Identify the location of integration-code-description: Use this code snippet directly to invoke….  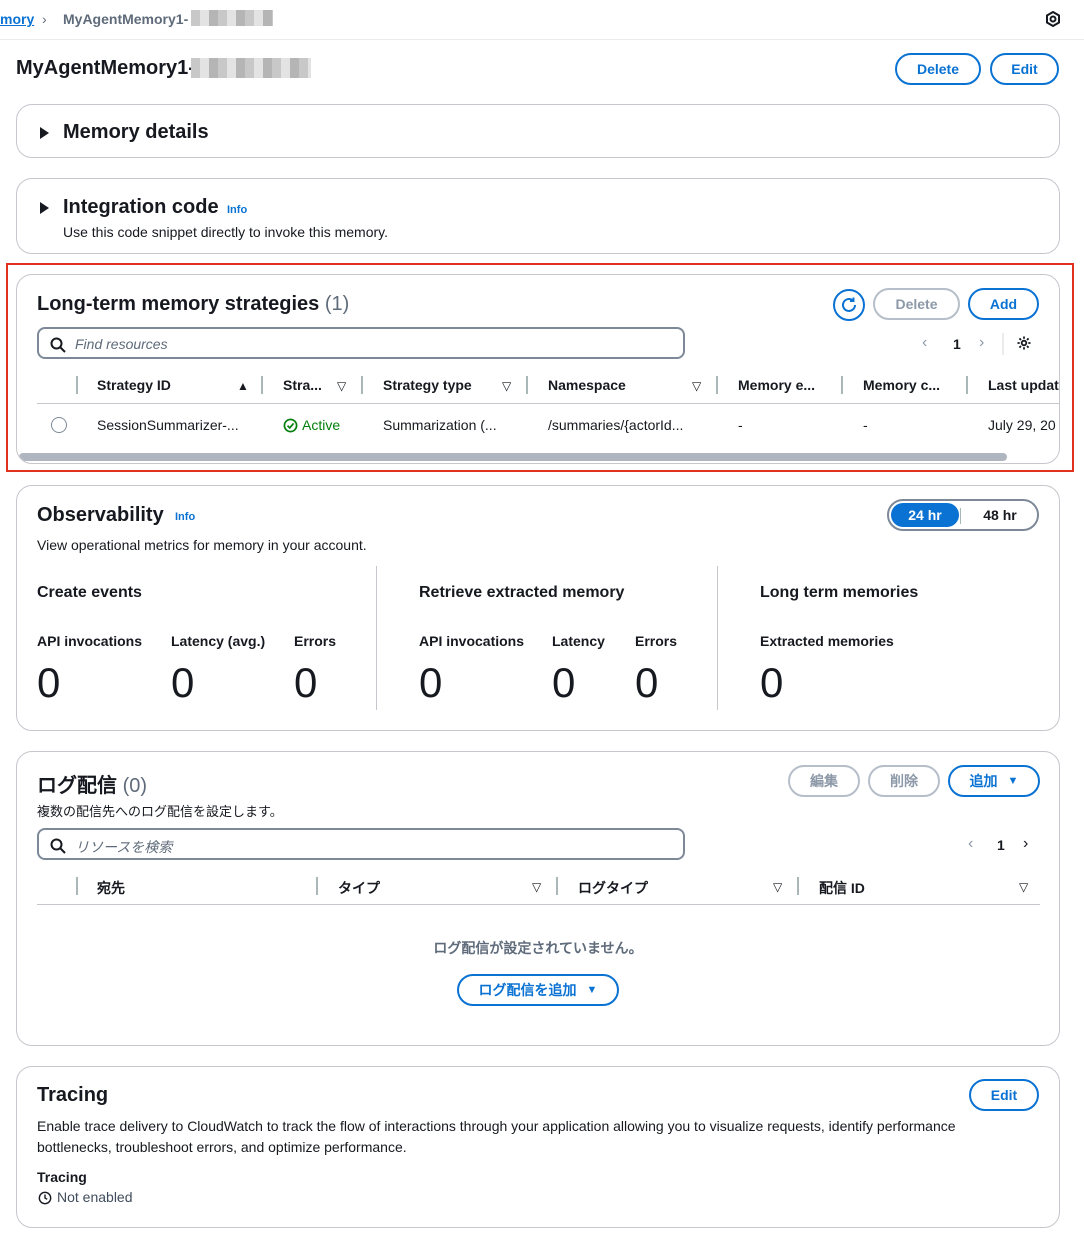
(225, 232).